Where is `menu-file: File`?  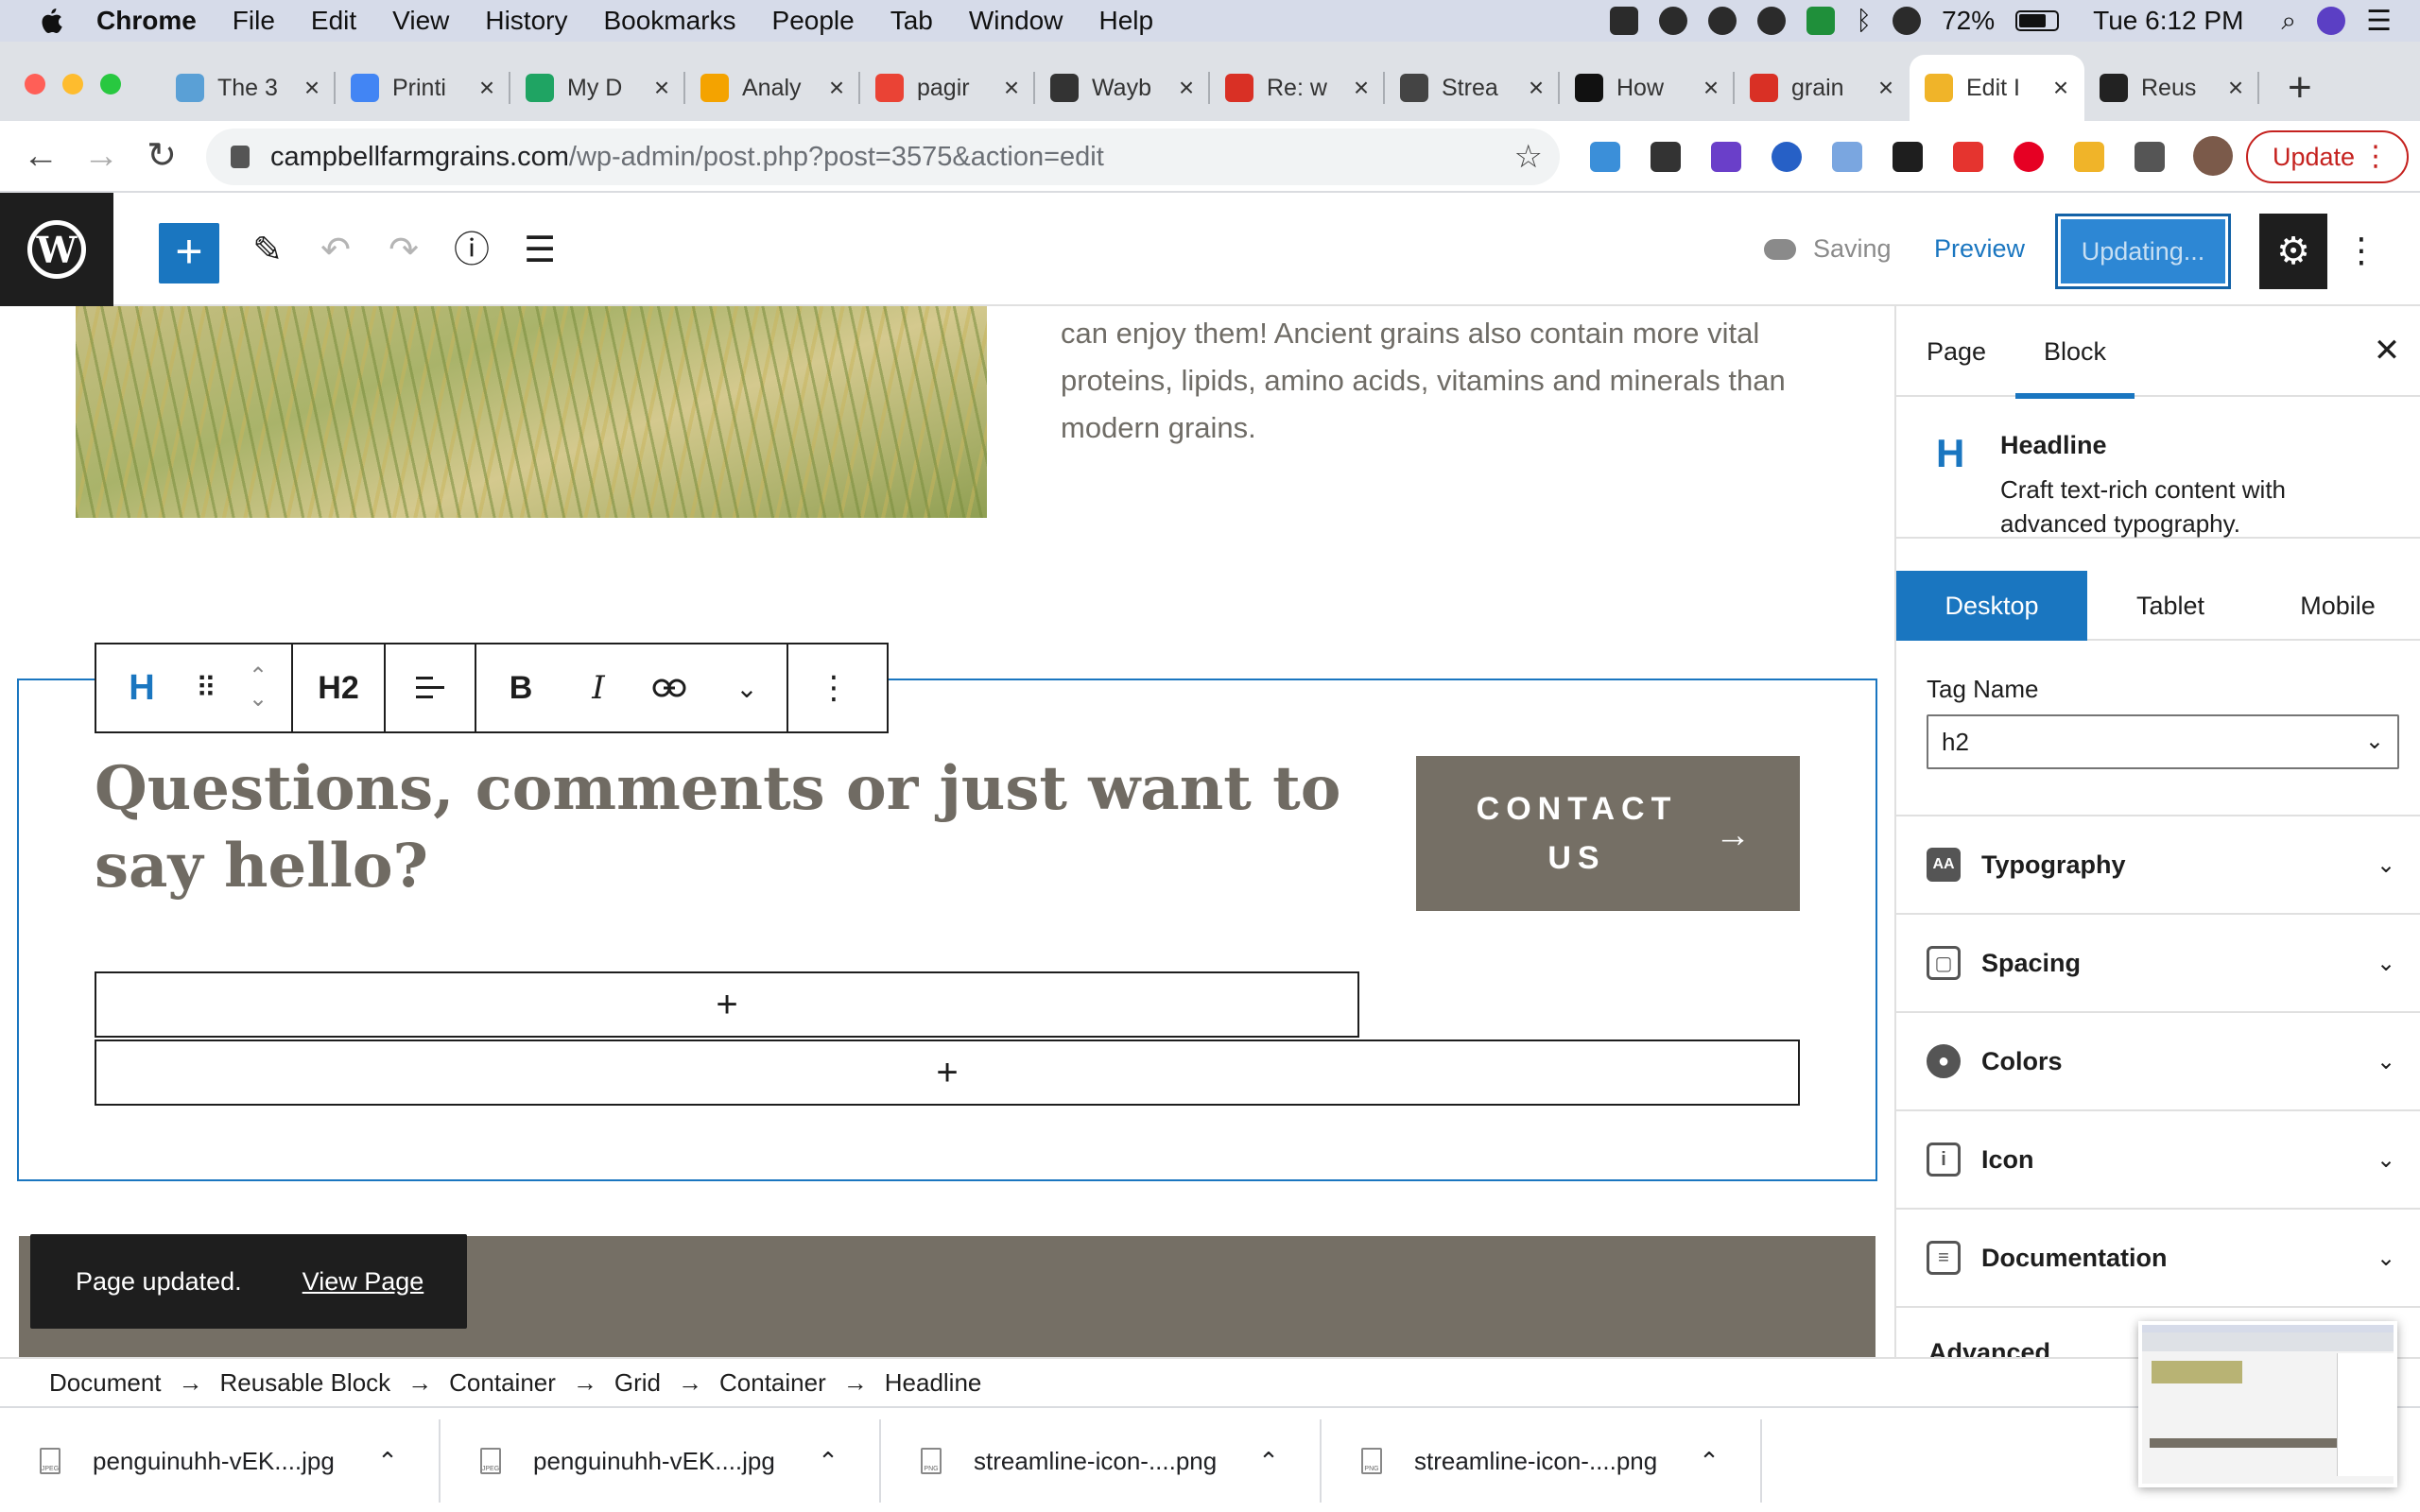 menu-file: File is located at coordinates (254, 21).